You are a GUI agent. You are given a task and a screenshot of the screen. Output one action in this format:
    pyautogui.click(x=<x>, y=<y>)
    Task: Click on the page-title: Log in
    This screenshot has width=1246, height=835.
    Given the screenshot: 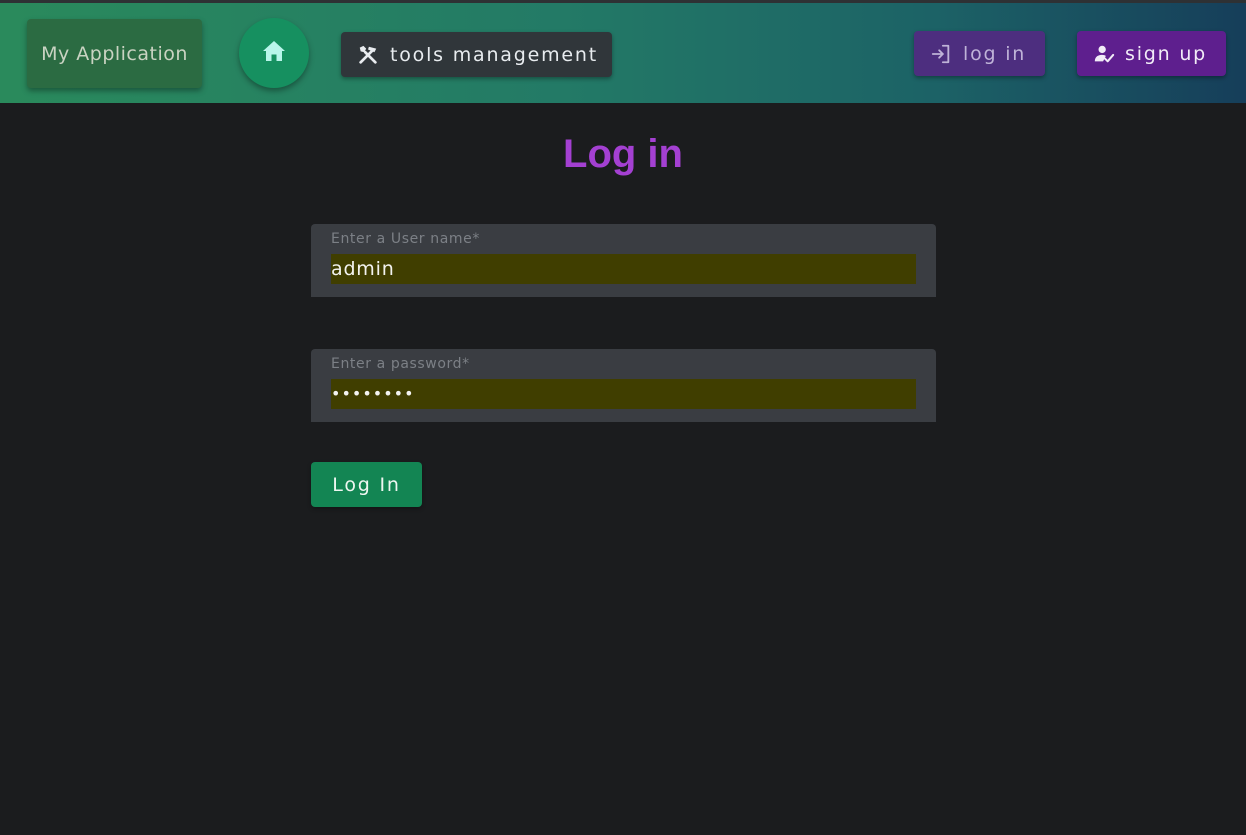 What is the action you would take?
    pyautogui.click(x=623, y=154)
    